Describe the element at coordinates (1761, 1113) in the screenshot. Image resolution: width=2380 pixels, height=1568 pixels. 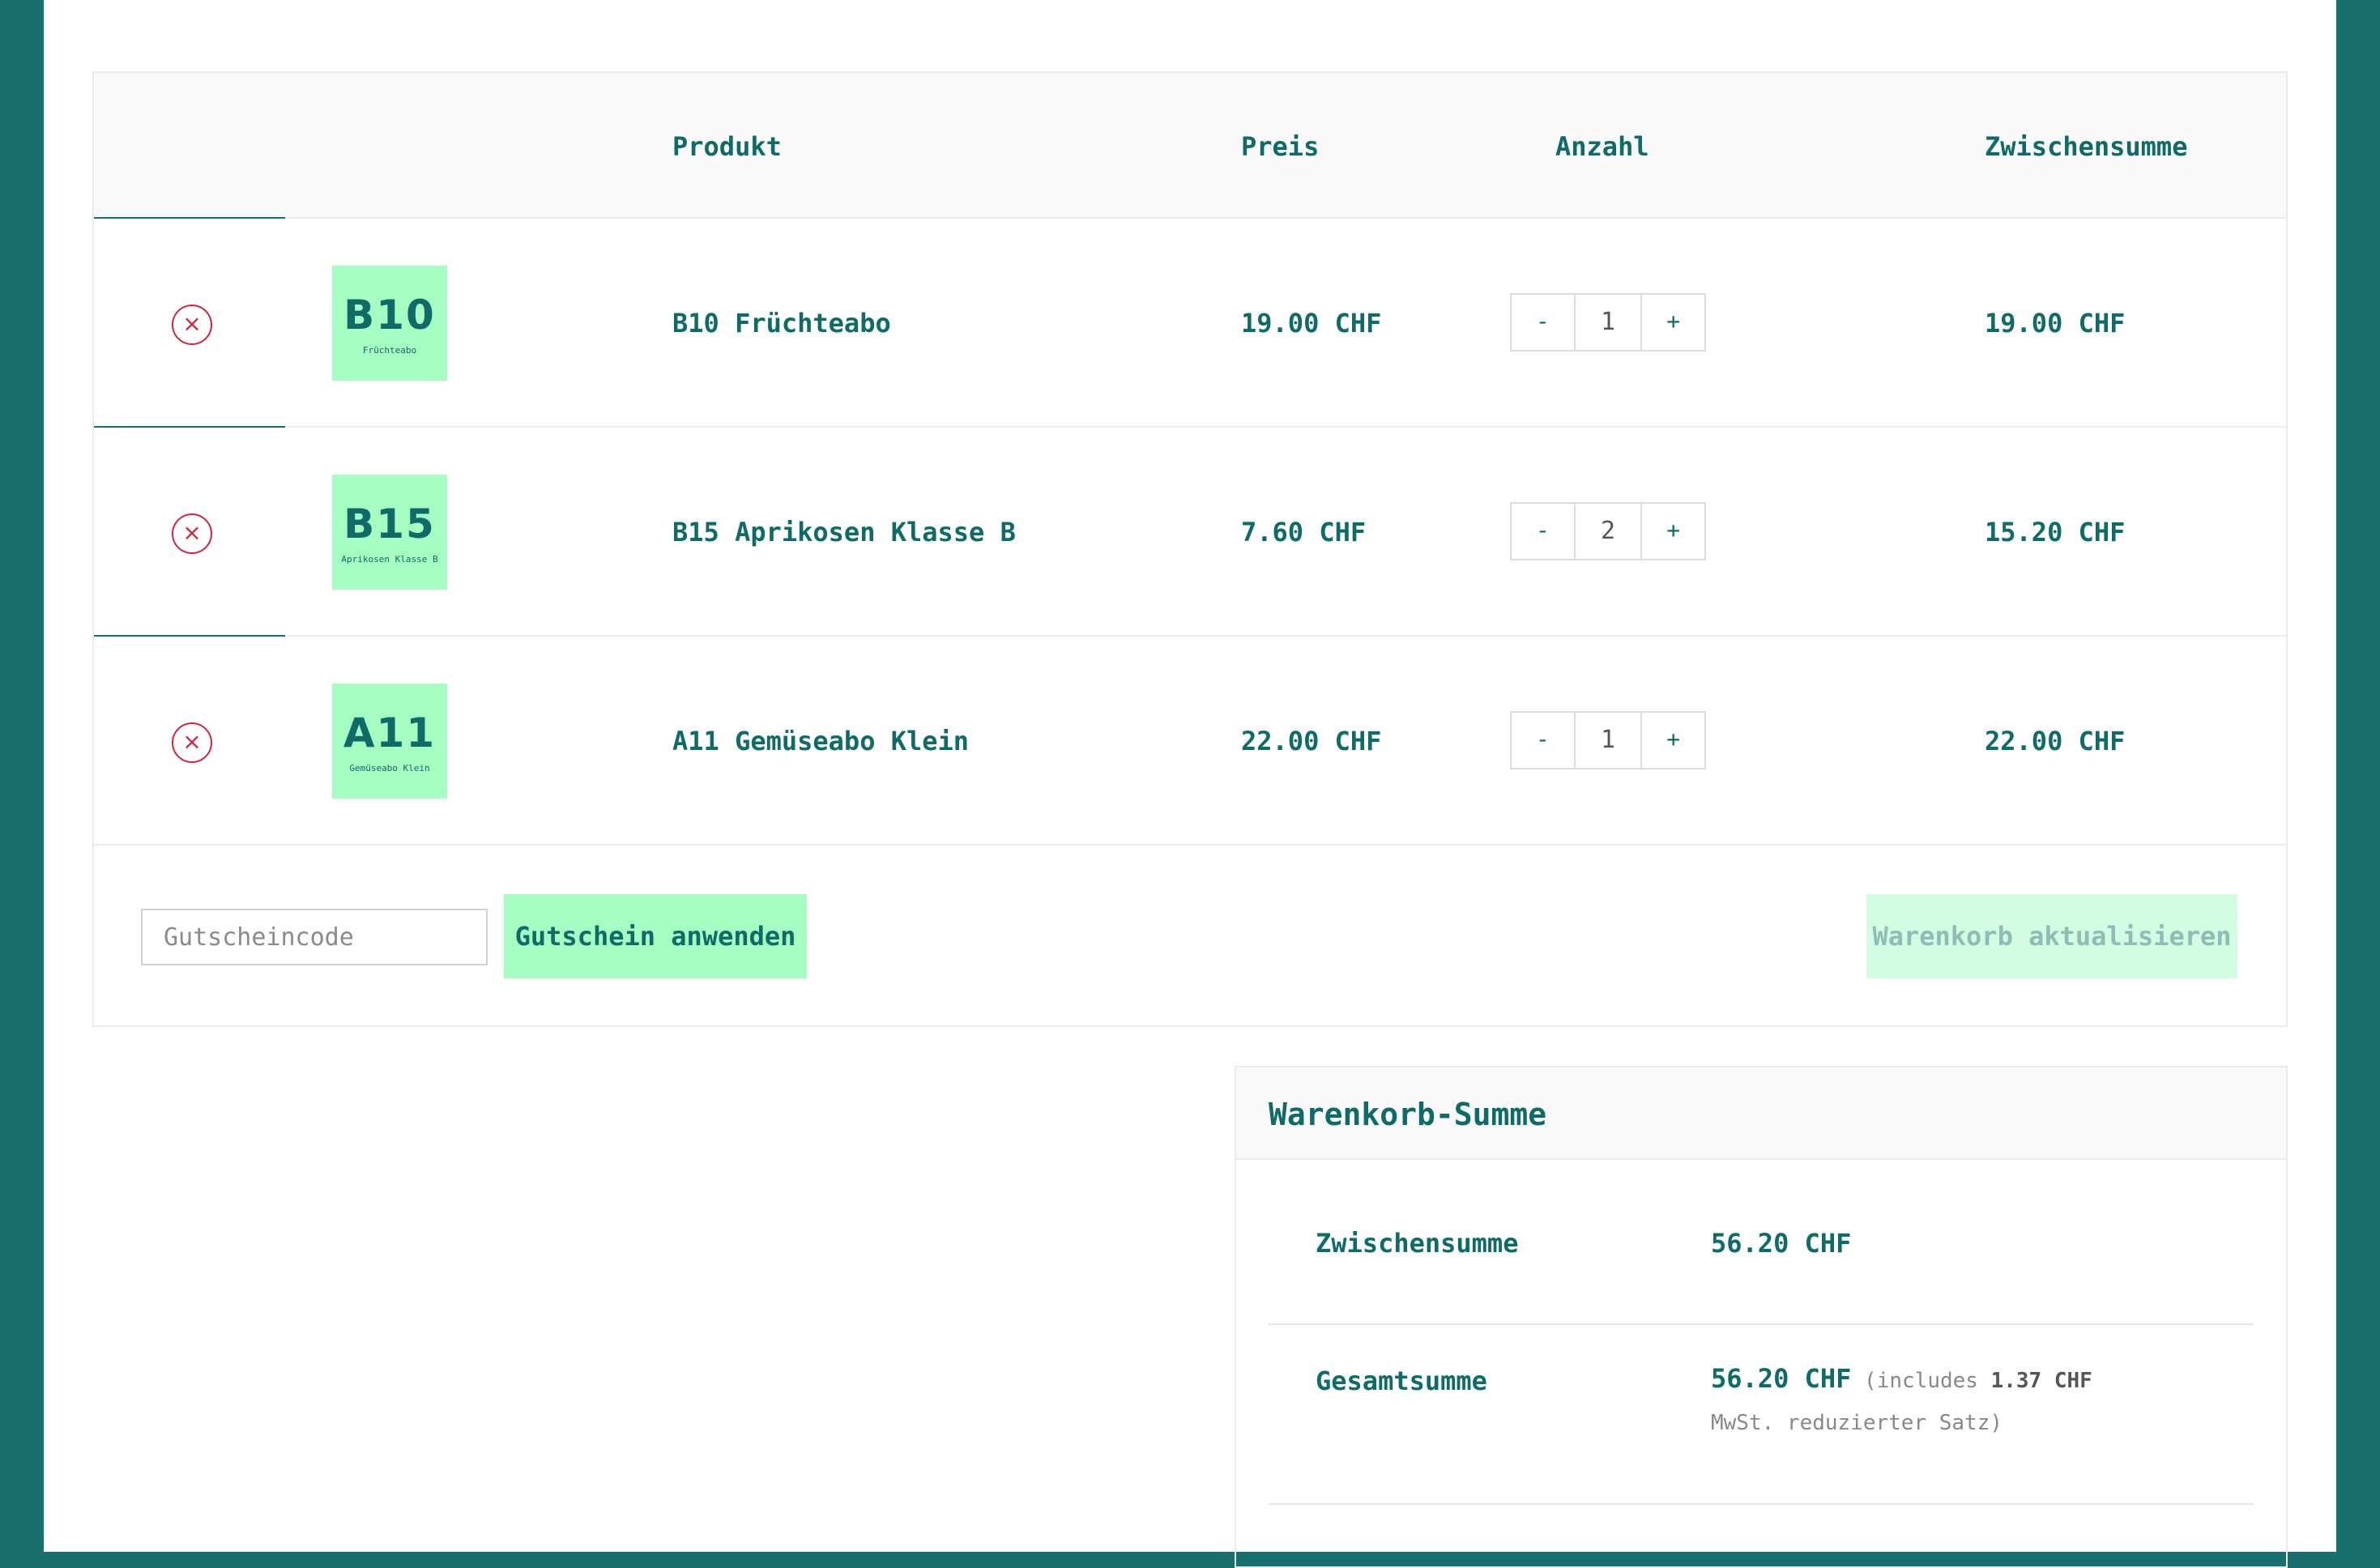
I see `cart-totals-header: Warenkorb-Summe` at that location.